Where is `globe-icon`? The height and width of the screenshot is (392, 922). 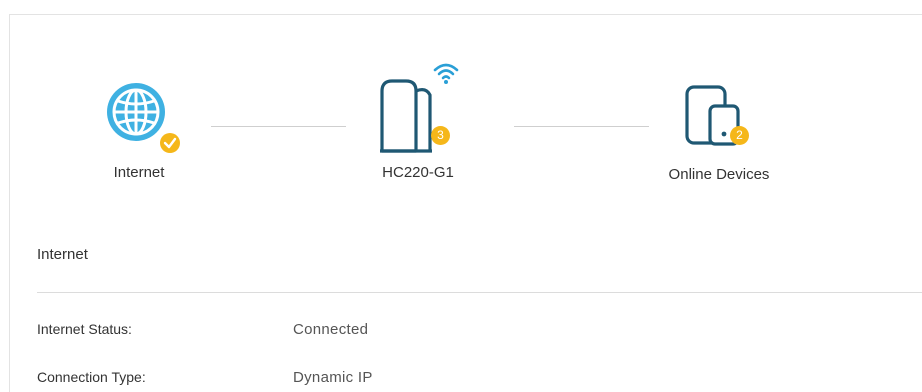
globe-icon is located at coordinates (136, 112).